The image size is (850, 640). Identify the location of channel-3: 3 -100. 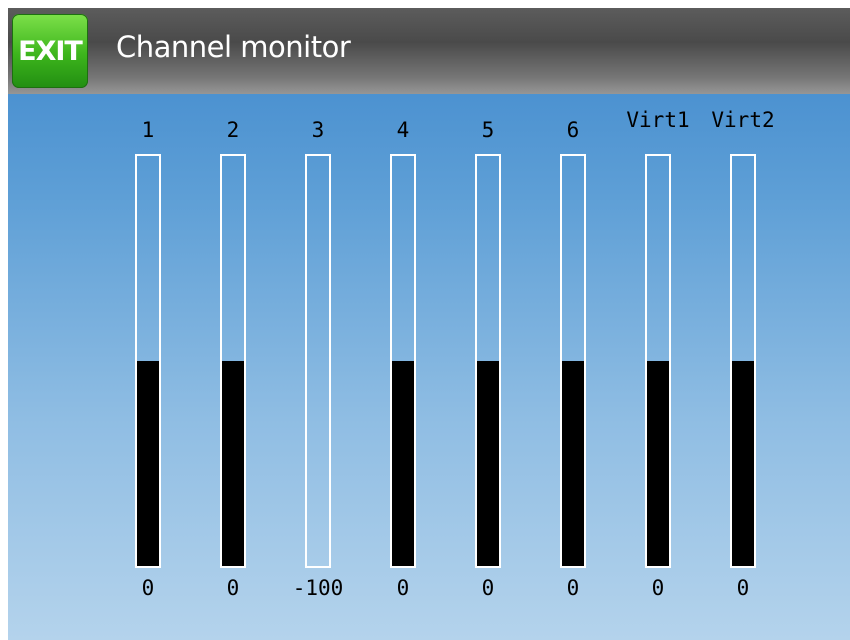
(318, 367).